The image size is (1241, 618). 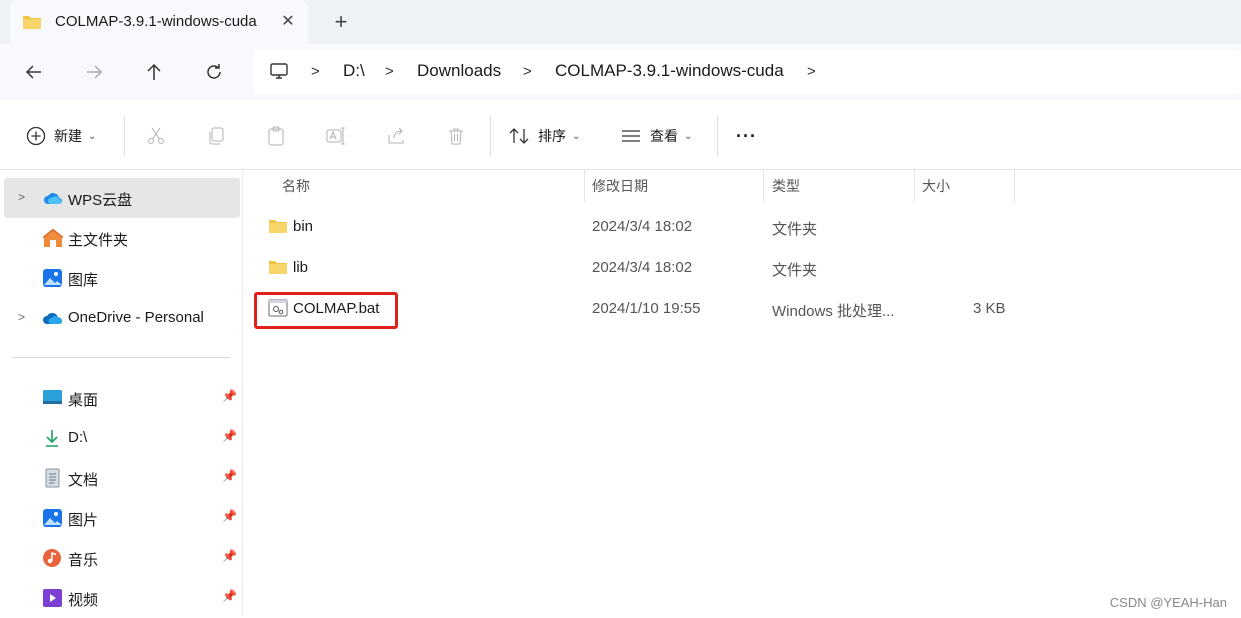 What do you see at coordinates (396, 136) in the screenshot?
I see `share-button` at bounding box center [396, 136].